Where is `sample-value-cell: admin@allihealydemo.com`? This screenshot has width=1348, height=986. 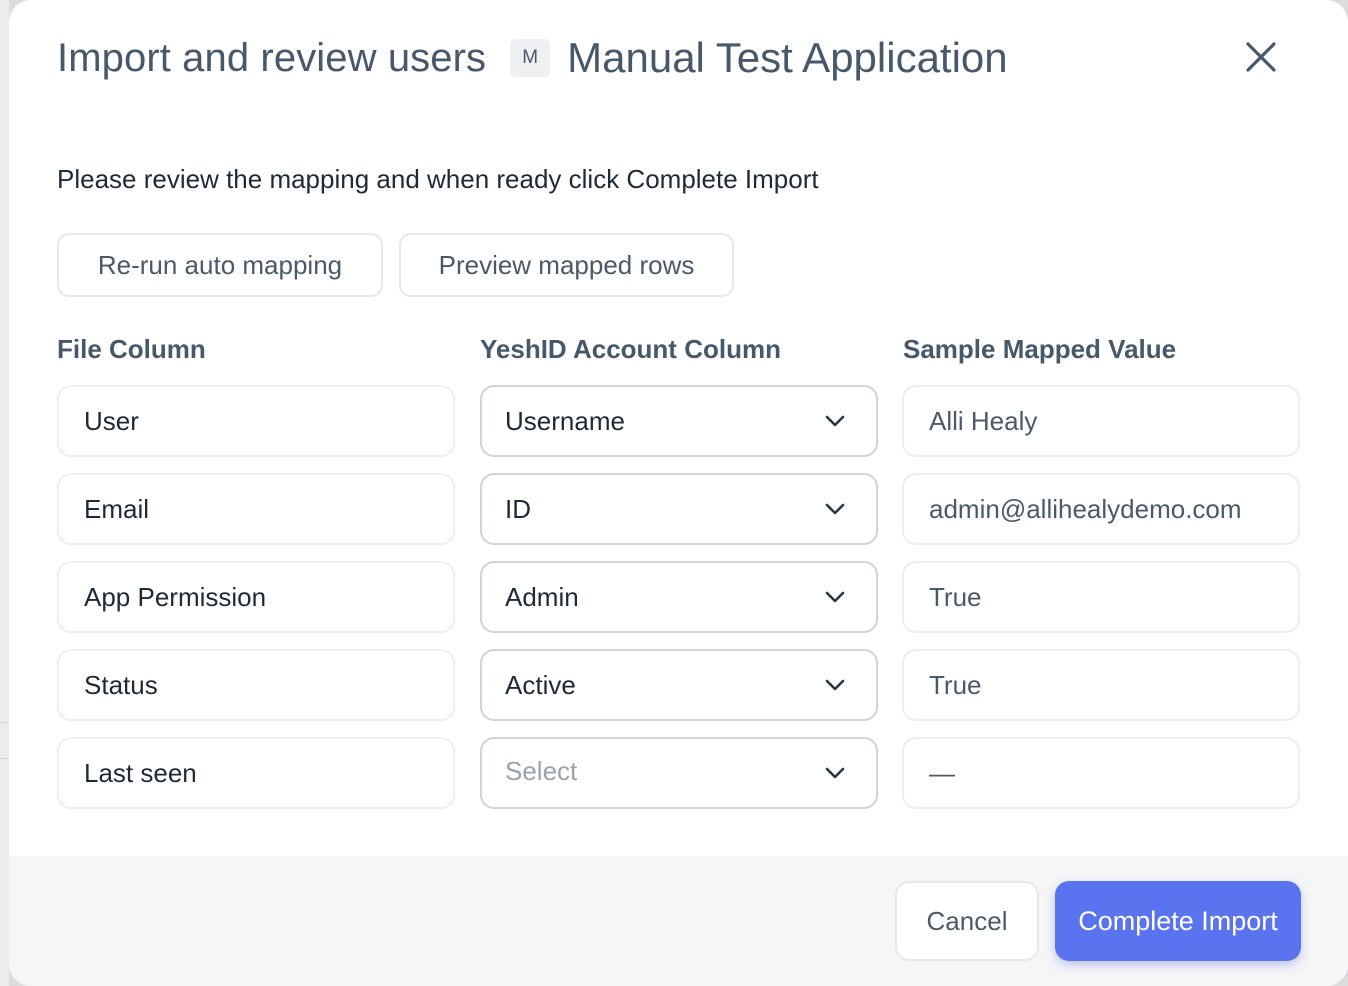 sample-value-cell: admin@allihealydemo.com is located at coordinates (1101, 509).